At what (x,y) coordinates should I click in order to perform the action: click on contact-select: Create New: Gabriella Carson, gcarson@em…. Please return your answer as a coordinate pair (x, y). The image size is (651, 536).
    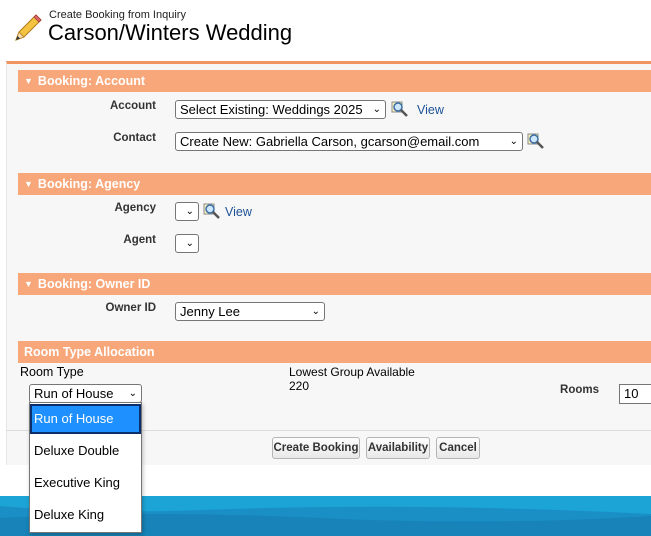
    Looking at the image, I should click on (349, 141).